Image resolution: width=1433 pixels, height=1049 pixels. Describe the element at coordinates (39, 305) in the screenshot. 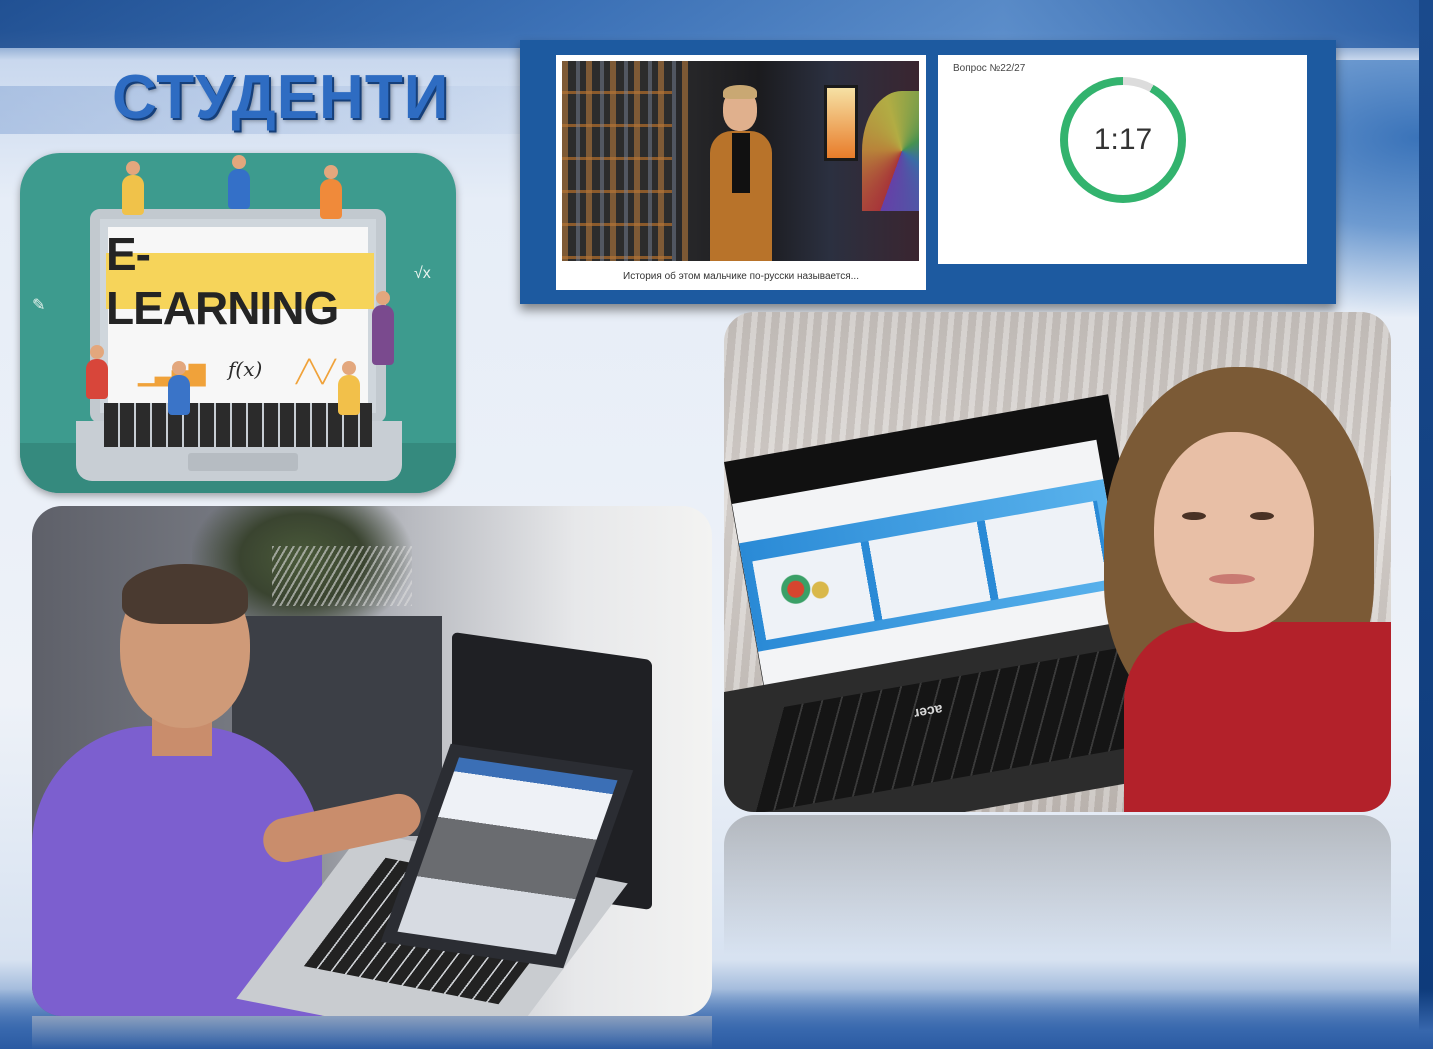

I see `pencil-icon: ✎` at that location.